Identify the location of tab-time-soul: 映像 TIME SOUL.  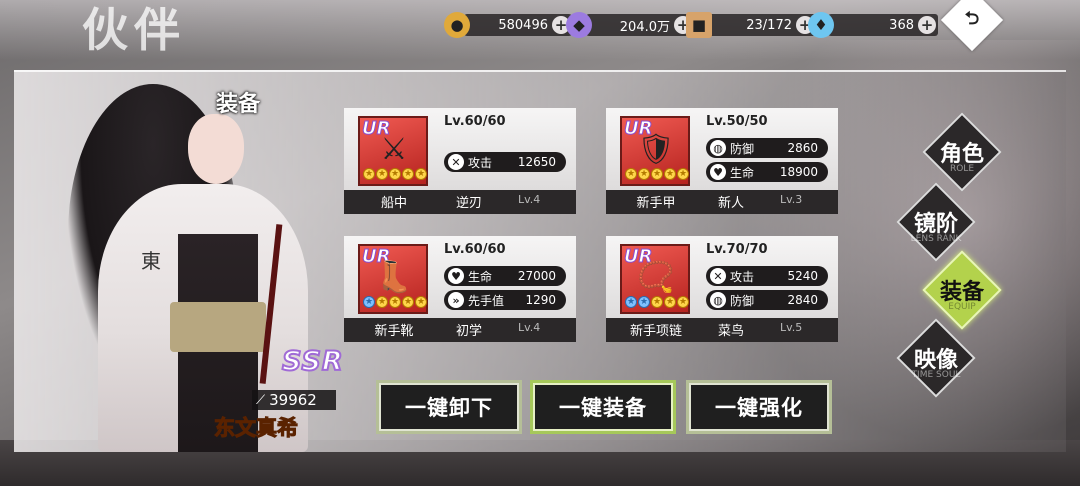
(936, 358).